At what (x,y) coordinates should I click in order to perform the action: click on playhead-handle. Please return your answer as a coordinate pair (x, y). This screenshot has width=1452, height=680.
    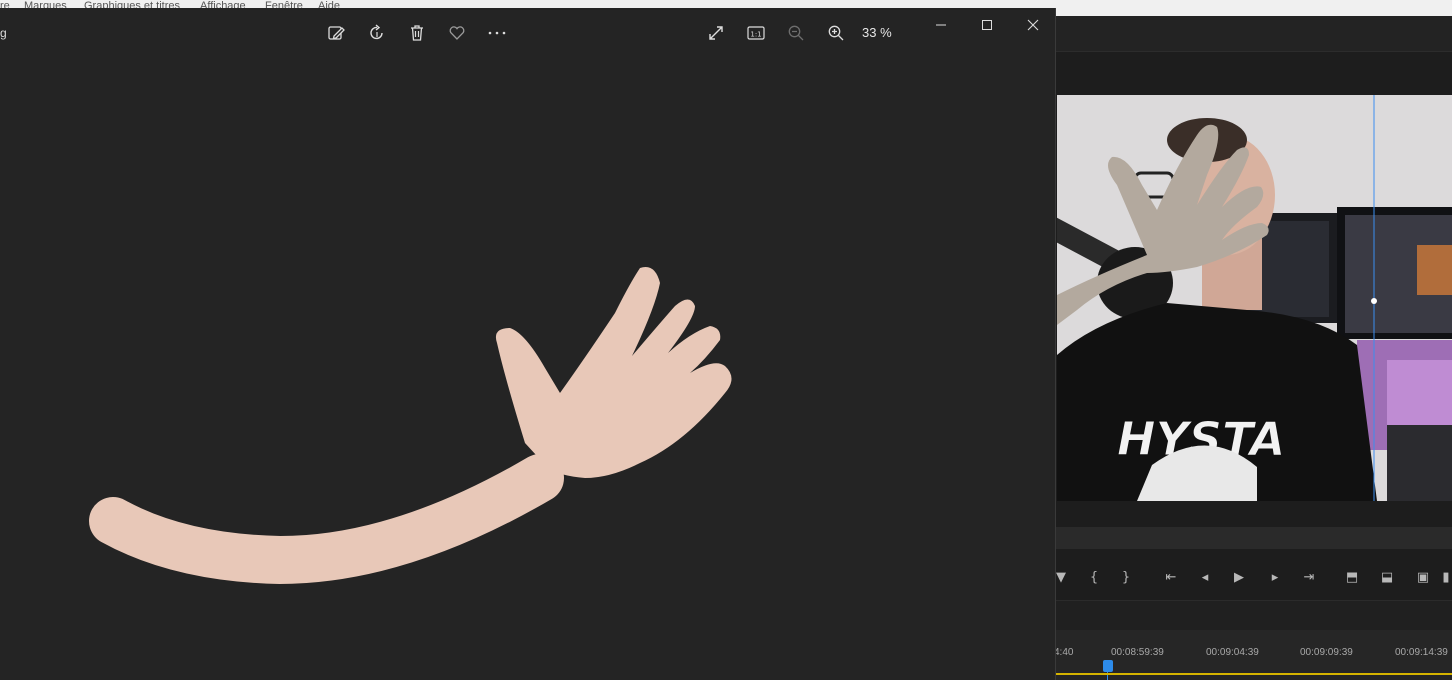
    Looking at the image, I should click on (1108, 666).